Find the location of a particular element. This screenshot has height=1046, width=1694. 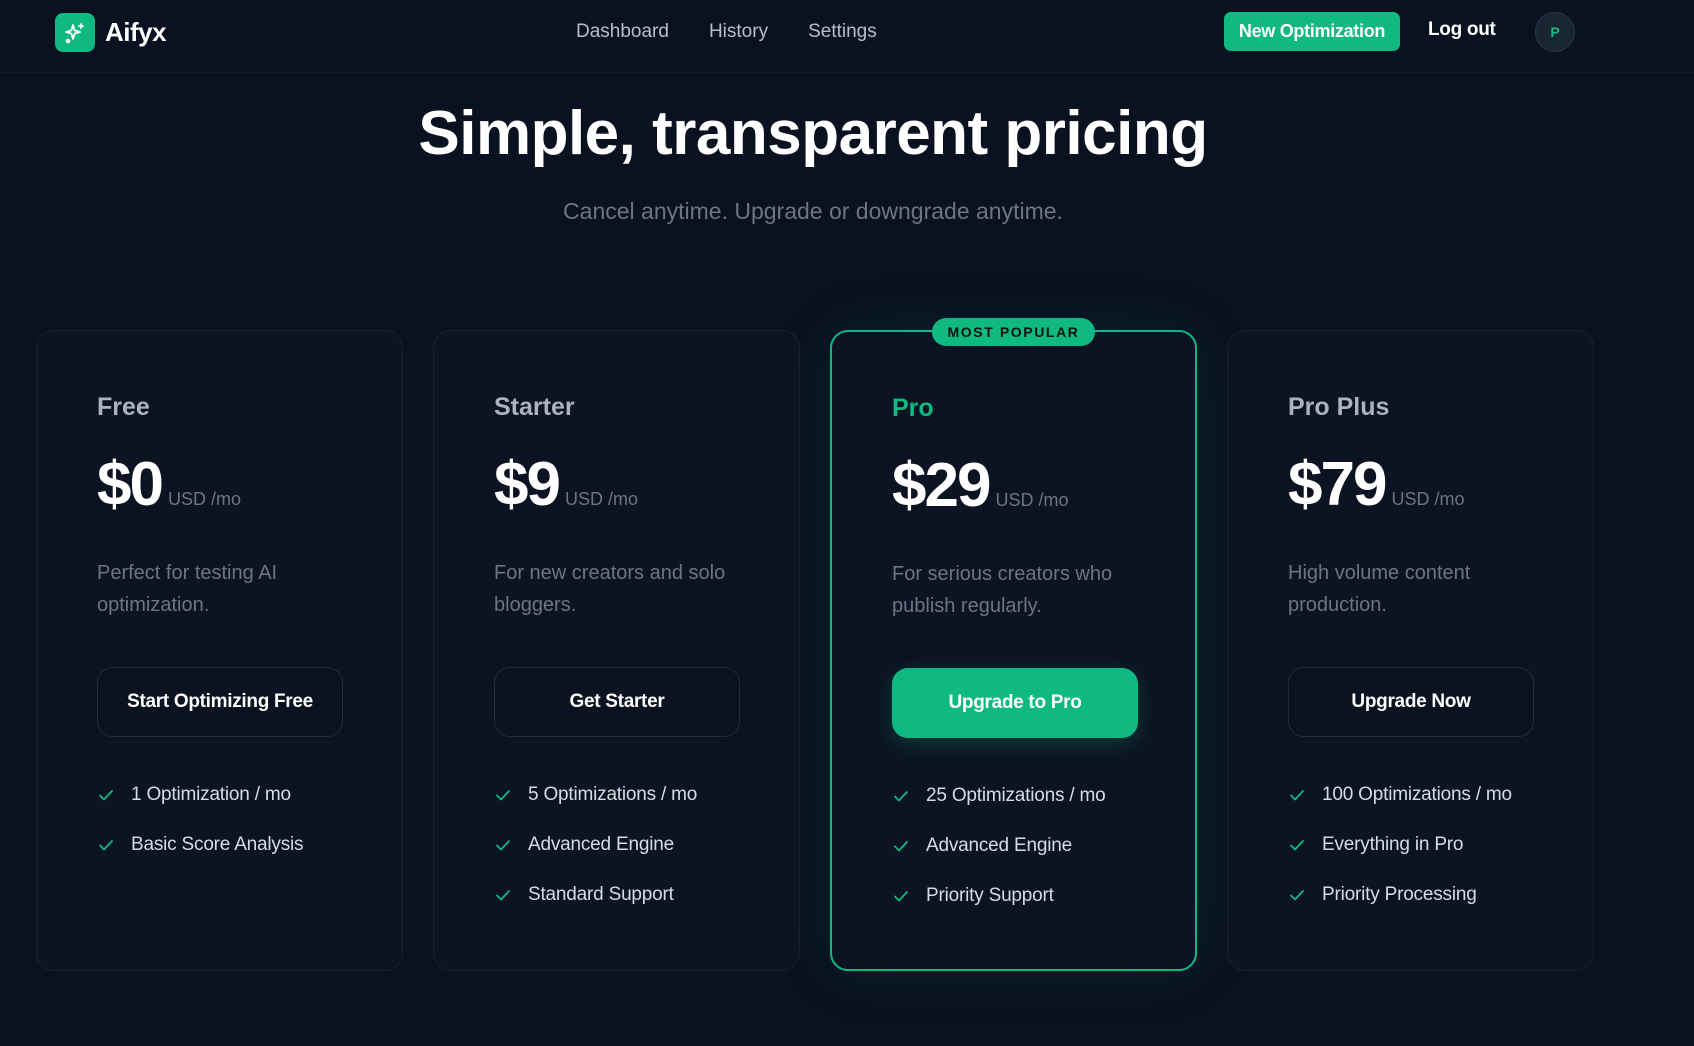

feature-text: 1 Optimization / mo is located at coordinates (211, 794).